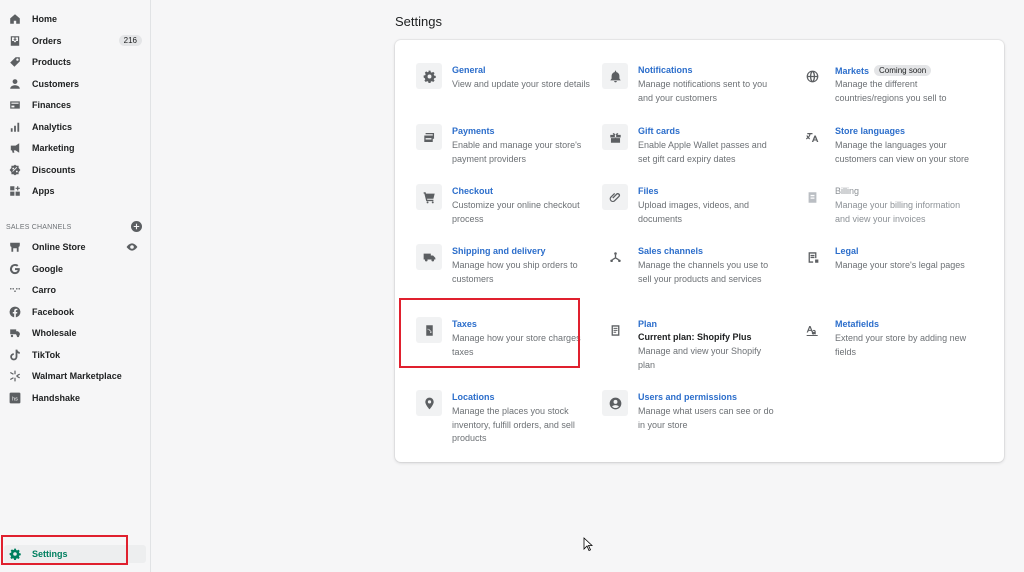 The image size is (1024, 572). Describe the element at coordinates (516, 212) in the screenshot. I see `tile-desc: Customize your online checkout process` at that location.